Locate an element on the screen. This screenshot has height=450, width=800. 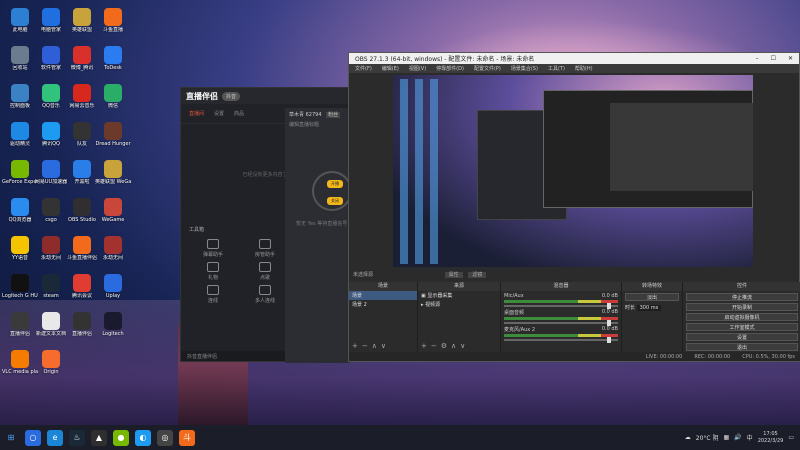
edge-icon: e is located at coordinates (55, 437).